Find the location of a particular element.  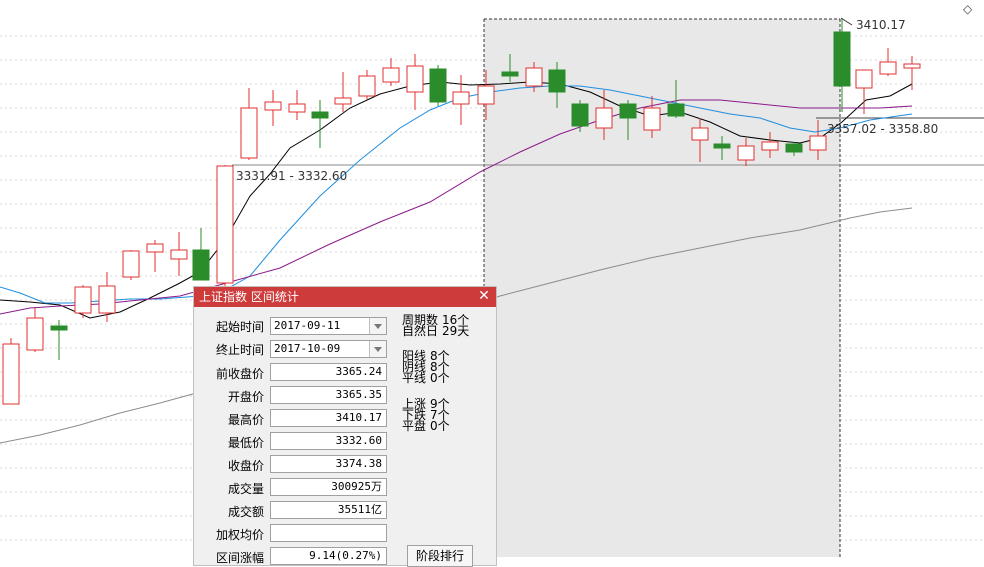

close-label: 收盘价 is located at coordinates (245, 466).